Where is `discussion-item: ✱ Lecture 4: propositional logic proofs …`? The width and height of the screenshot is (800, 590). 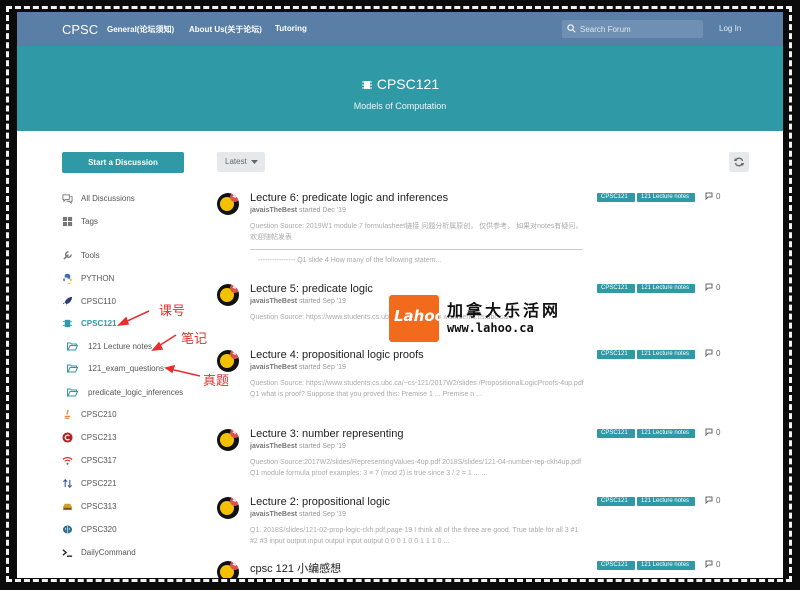
discussion-item: ✱ Lecture 4: propositional logic proofs … is located at coordinates (487, 380).